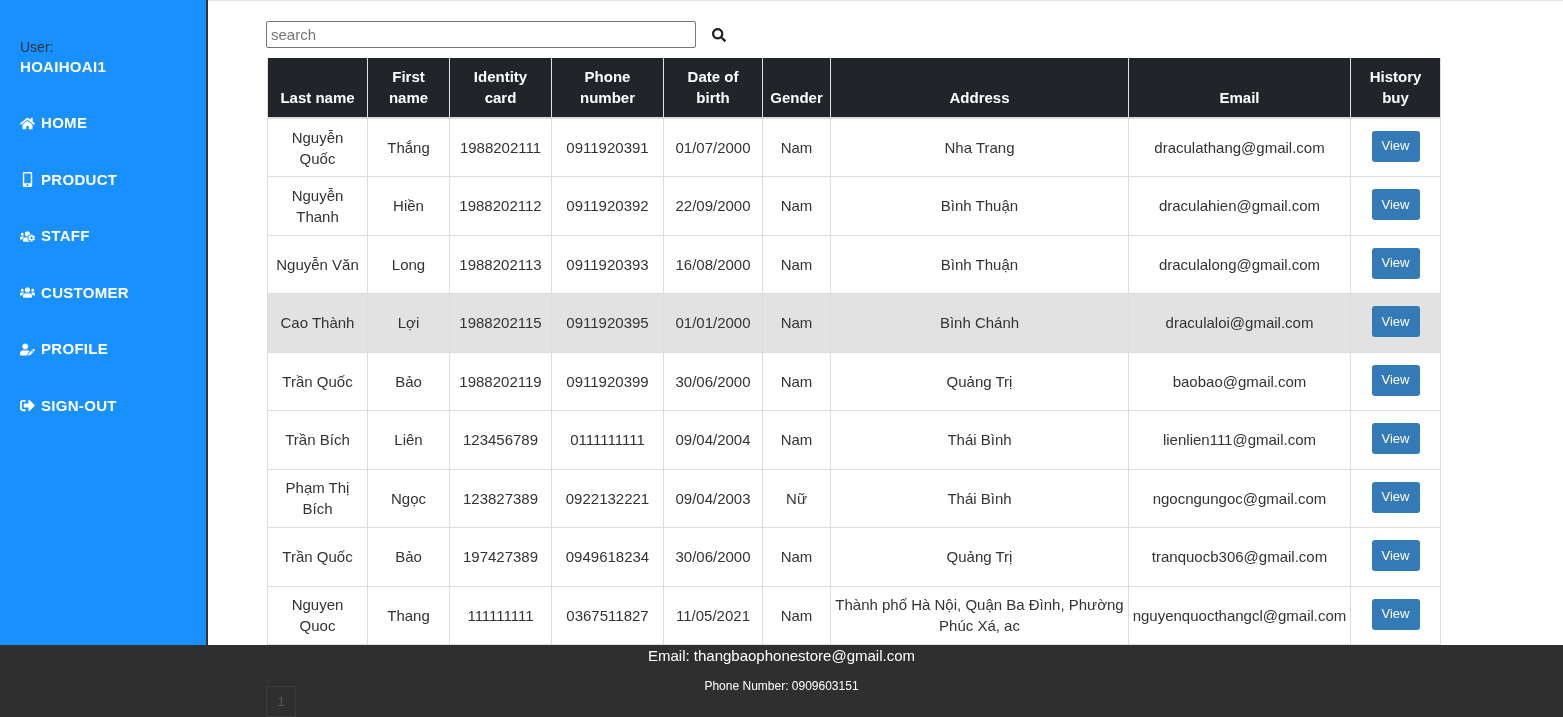 Image resolution: width=1563 pixels, height=717 pixels. Describe the element at coordinates (408, 322) in the screenshot. I see `table-cell: Lợi` at that location.